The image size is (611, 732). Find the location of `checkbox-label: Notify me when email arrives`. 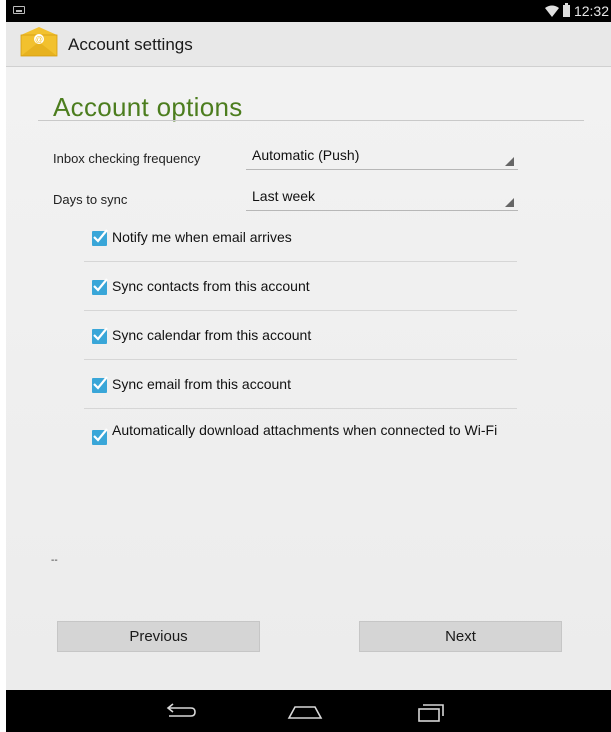

checkbox-label: Notify me when email arrives is located at coordinates (202, 237).